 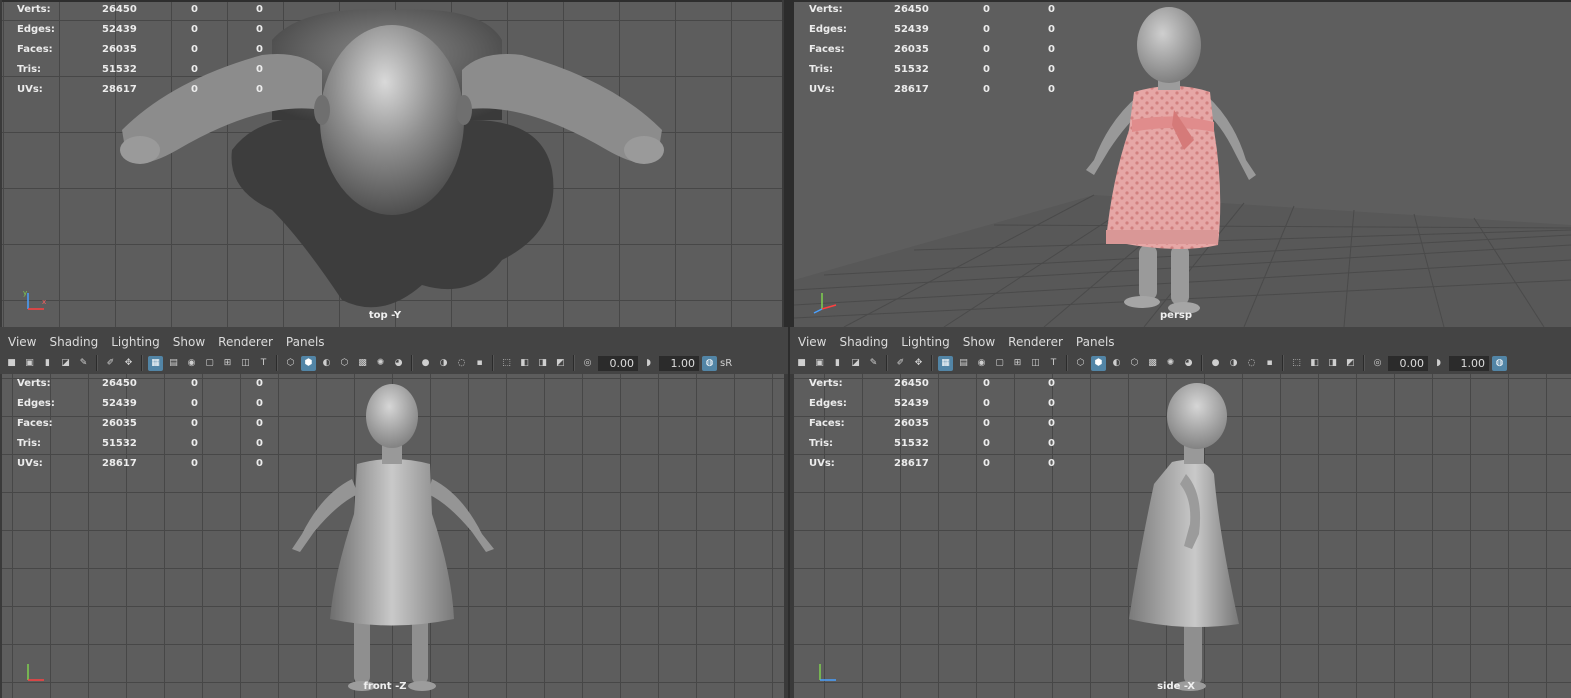 What do you see at coordinates (911, 463) in the screenshot?
I see `hud-value: 28617` at bounding box center [911, 463].